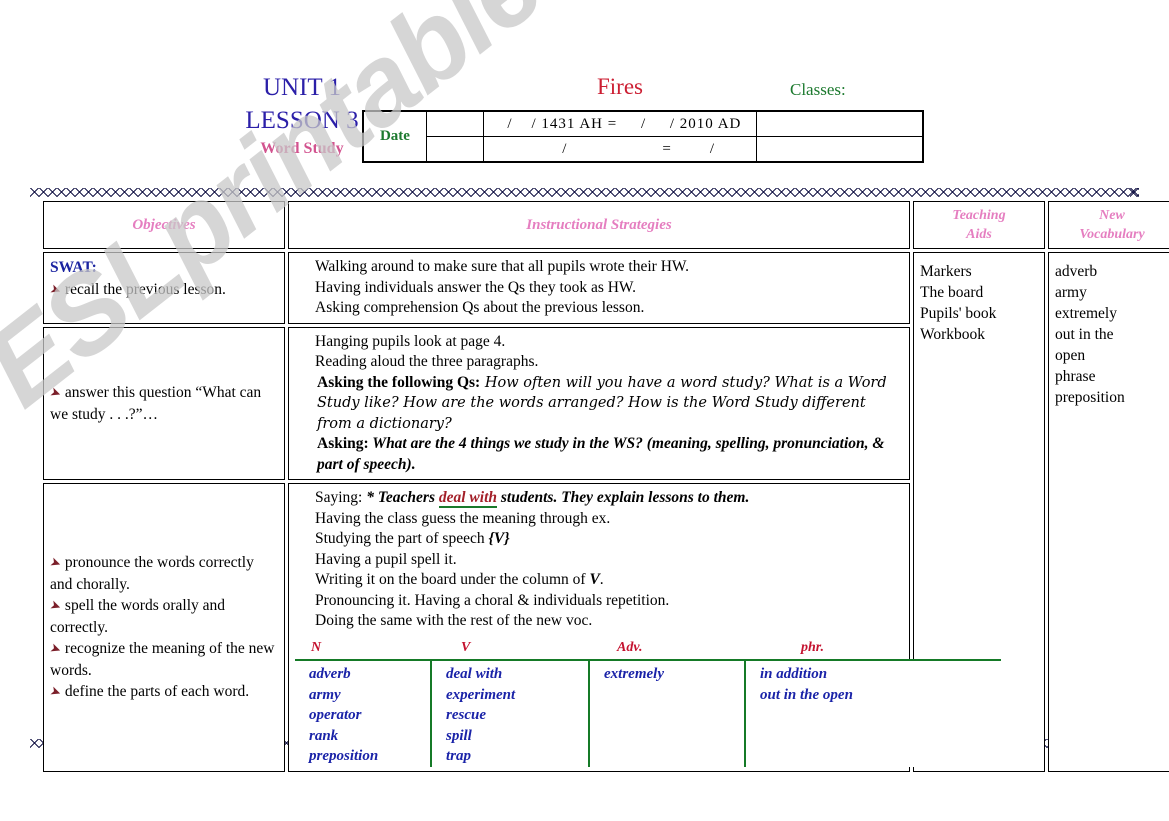  What do you see at coordinates (145, 289) in the screenshot?
I see `objective-text: recall the previous lesson.` at bounding box center [145, 289].